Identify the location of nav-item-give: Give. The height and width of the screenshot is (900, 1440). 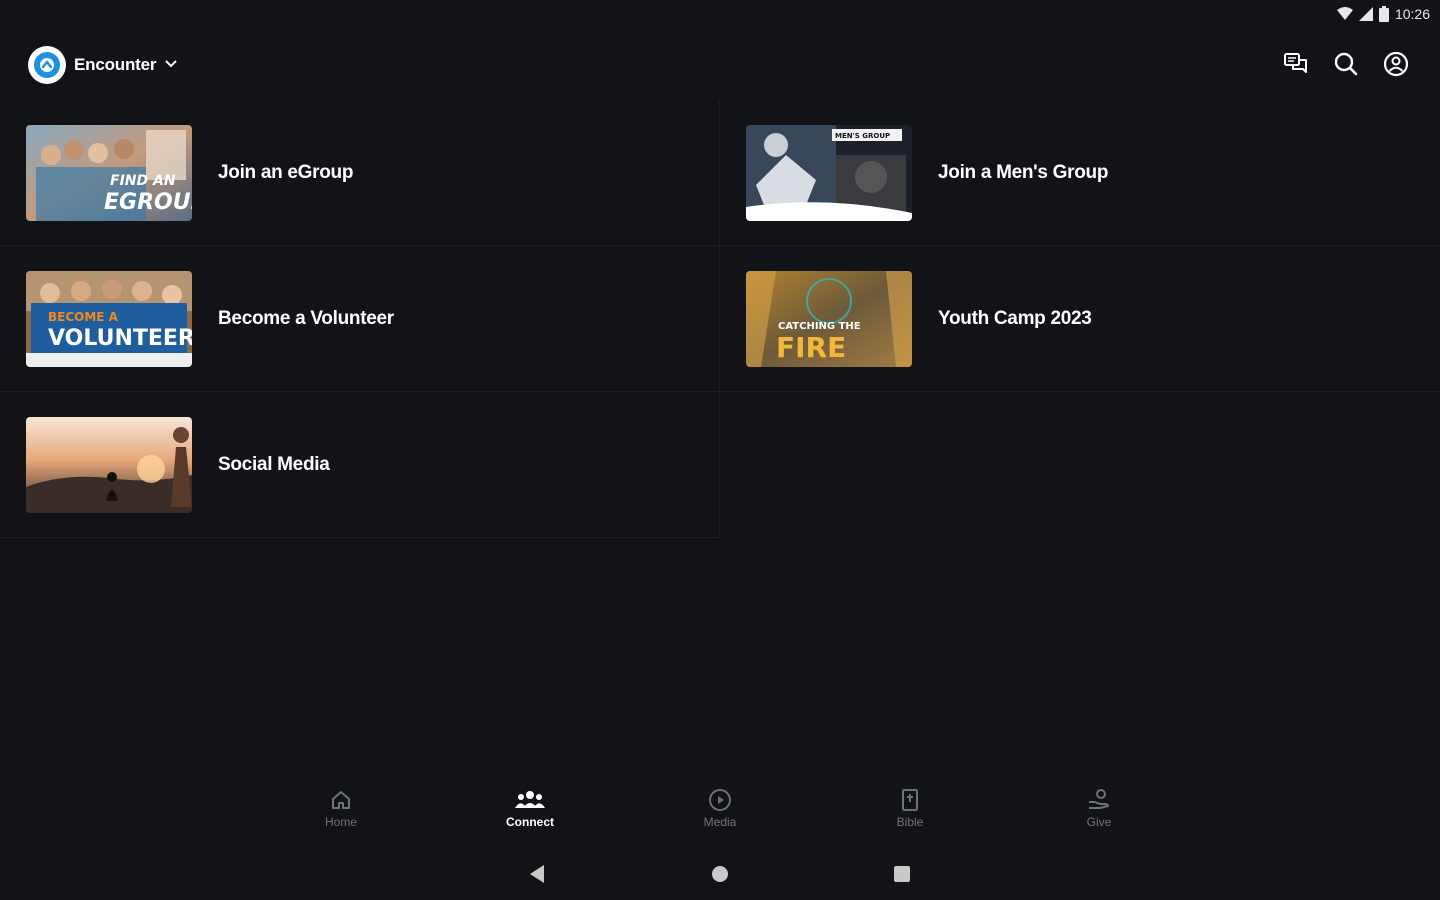
(1099, 808).